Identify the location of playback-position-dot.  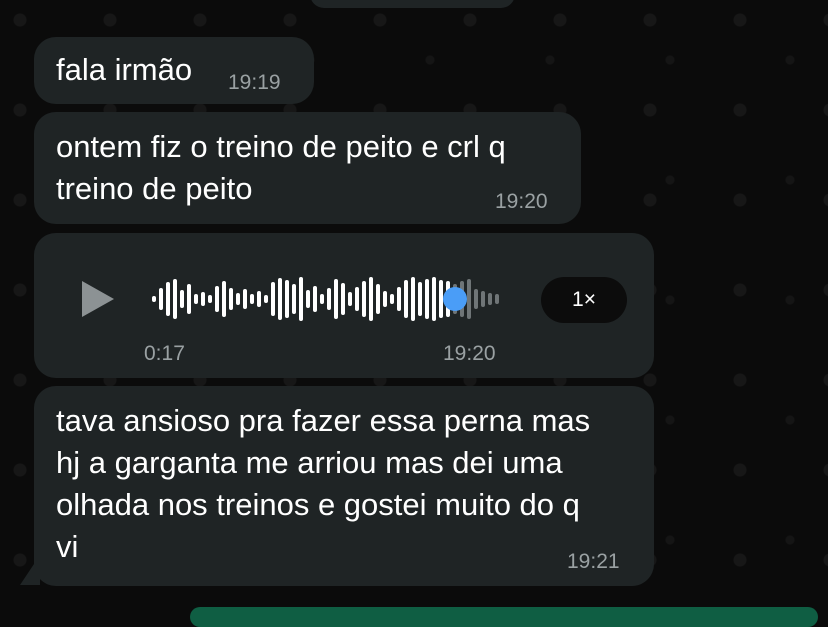
(455, 299).